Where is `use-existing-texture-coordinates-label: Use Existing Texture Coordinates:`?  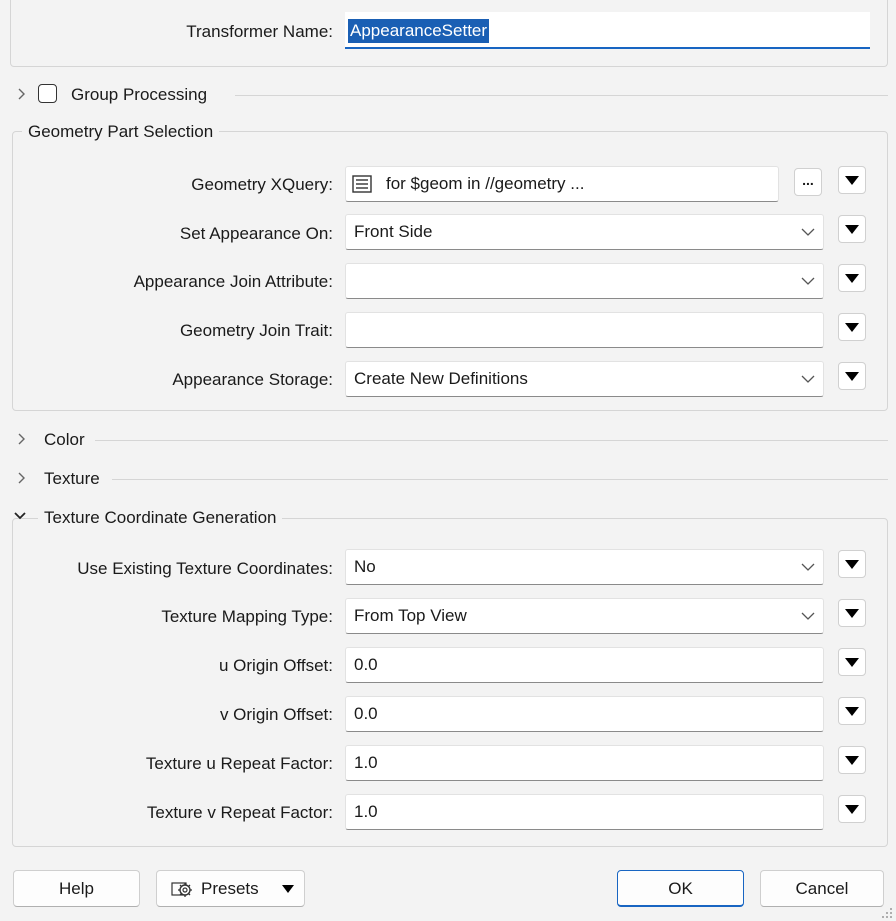 use-existing-texture-coordinates-label: Use Existing Texture Coordinates: is located at coordinates (205, 568).